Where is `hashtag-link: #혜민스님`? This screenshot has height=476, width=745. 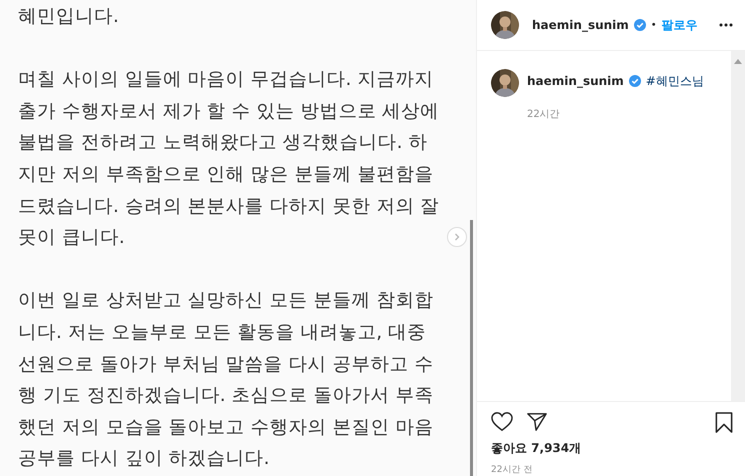 hashtag-link: #혜민스님 is located at coordinates (675, 81).